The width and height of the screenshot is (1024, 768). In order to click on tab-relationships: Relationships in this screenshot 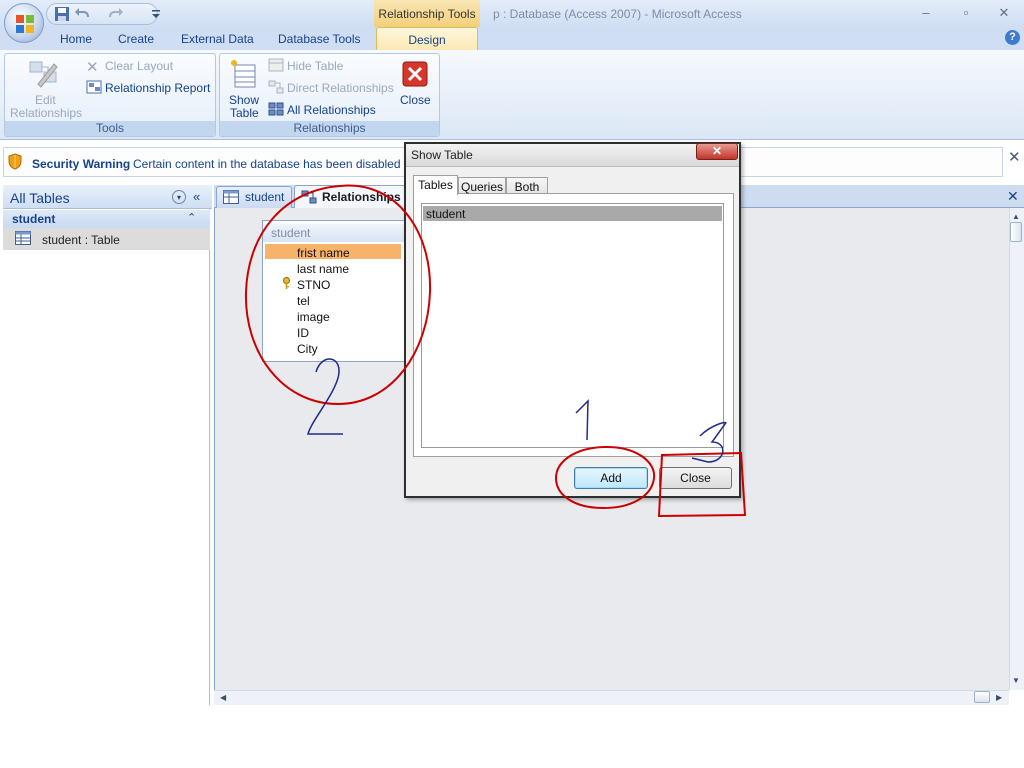, I will do `click(350, 197)`.